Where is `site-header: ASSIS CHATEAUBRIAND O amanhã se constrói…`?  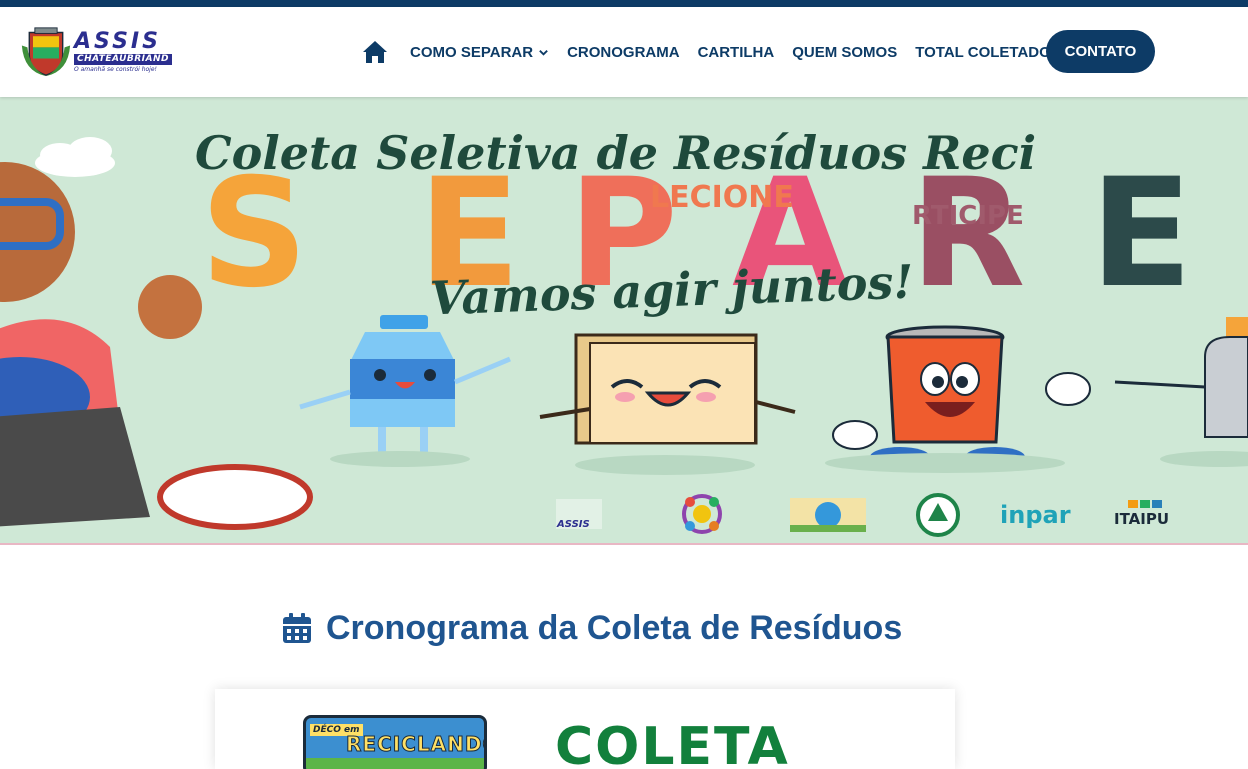
site-header: ASSIS CHATEAUBRIAND O amanhã se constrói… is located at coordinates (624, 52).